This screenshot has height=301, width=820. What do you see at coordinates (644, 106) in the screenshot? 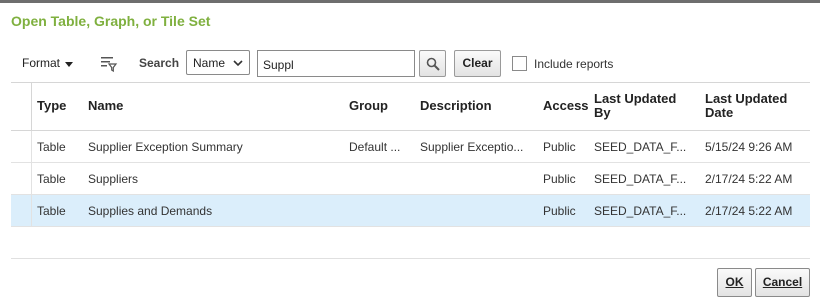
I see `column-header-last-updated-by: Last Updated By` at bounding box center [644, 106].